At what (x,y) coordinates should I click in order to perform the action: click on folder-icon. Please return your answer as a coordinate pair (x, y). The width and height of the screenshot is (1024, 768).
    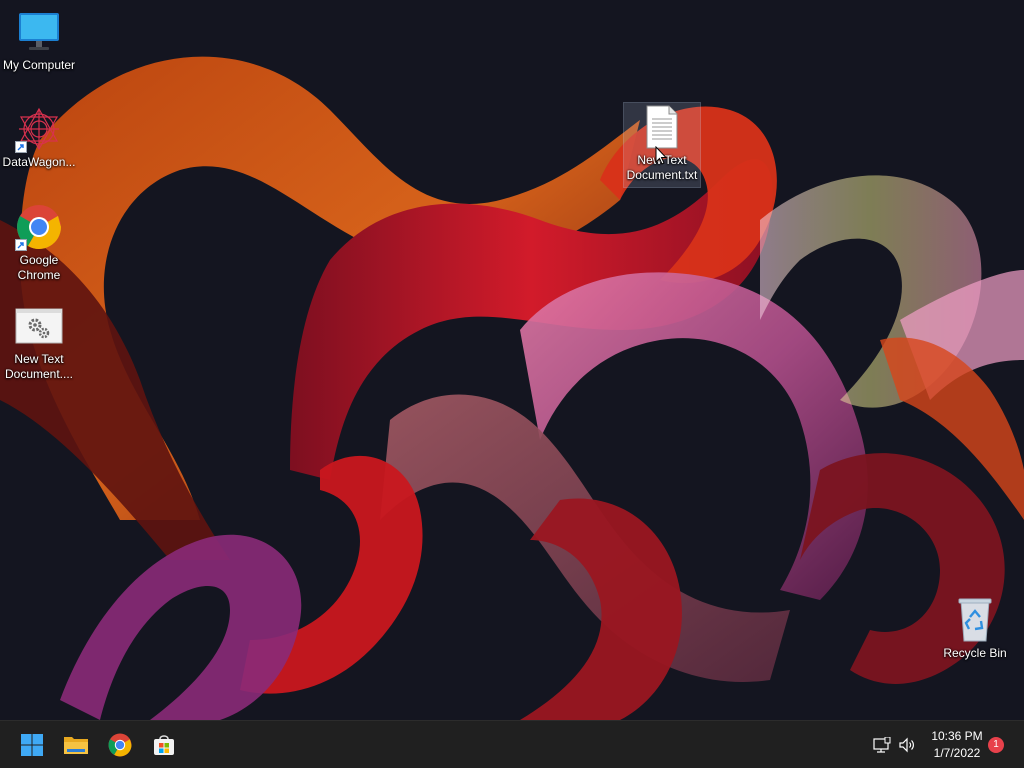
    Looking at the image, I should click on (76, 745).